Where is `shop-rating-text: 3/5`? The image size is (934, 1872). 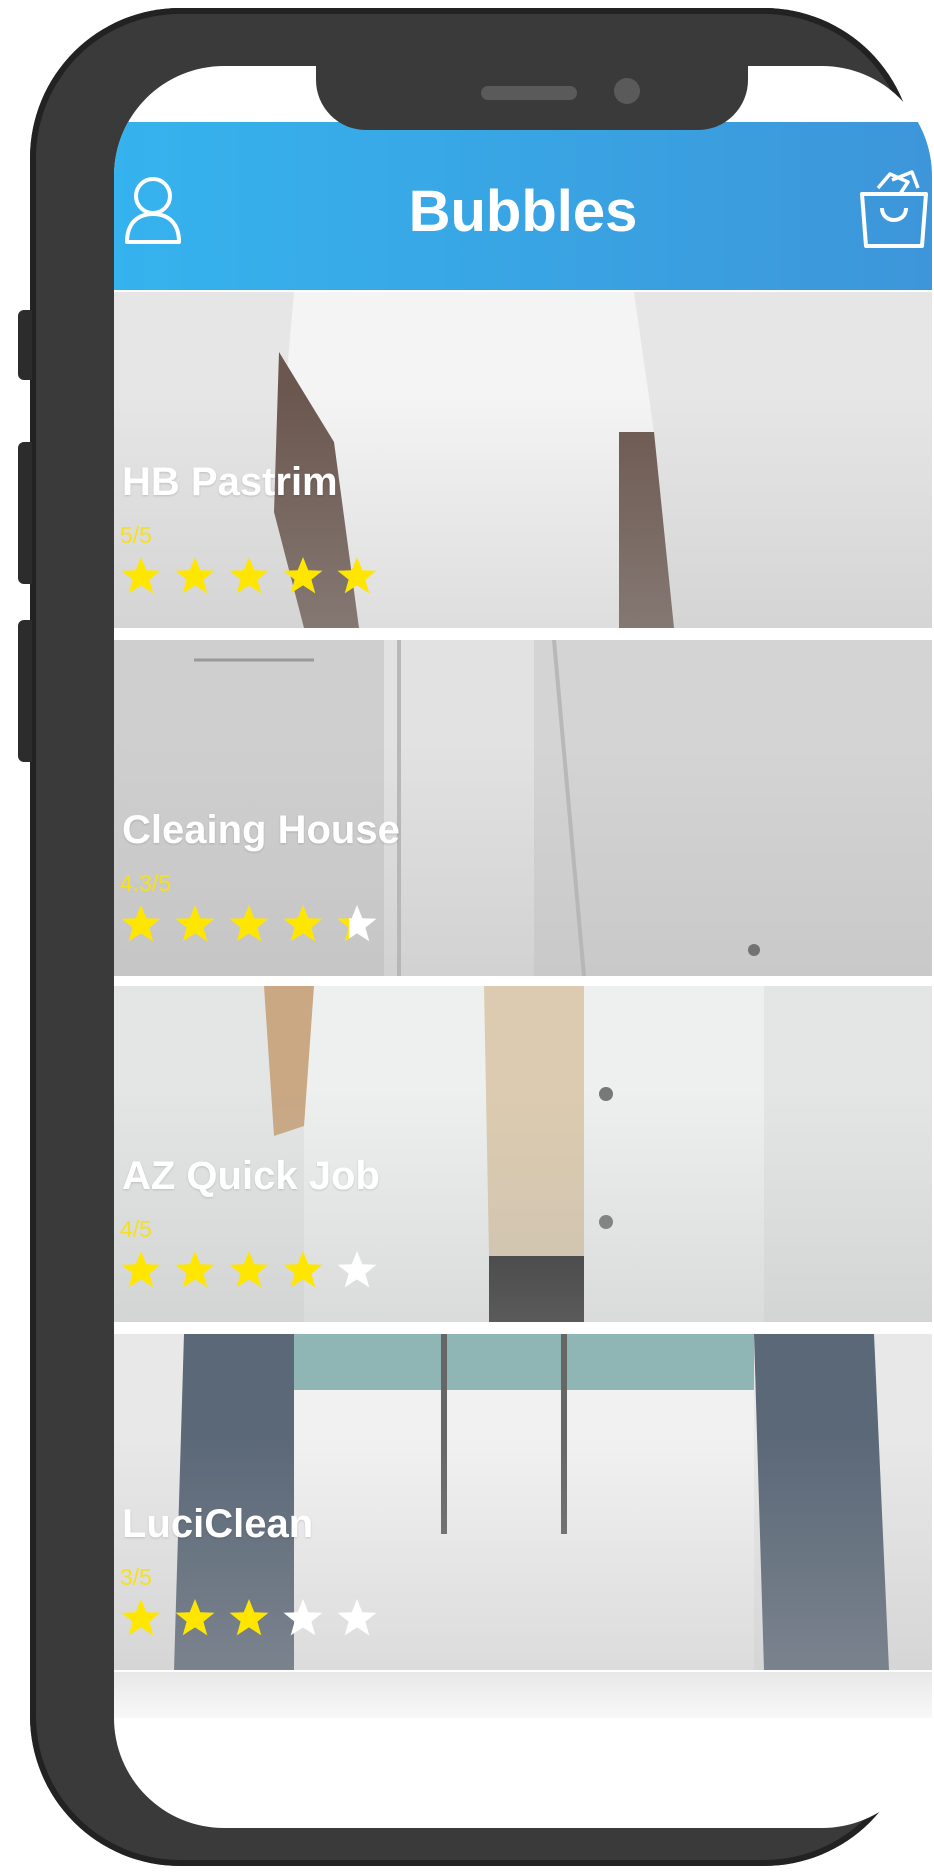
shop-rating-text: 3/5 is located at coordinates (136, 1577).